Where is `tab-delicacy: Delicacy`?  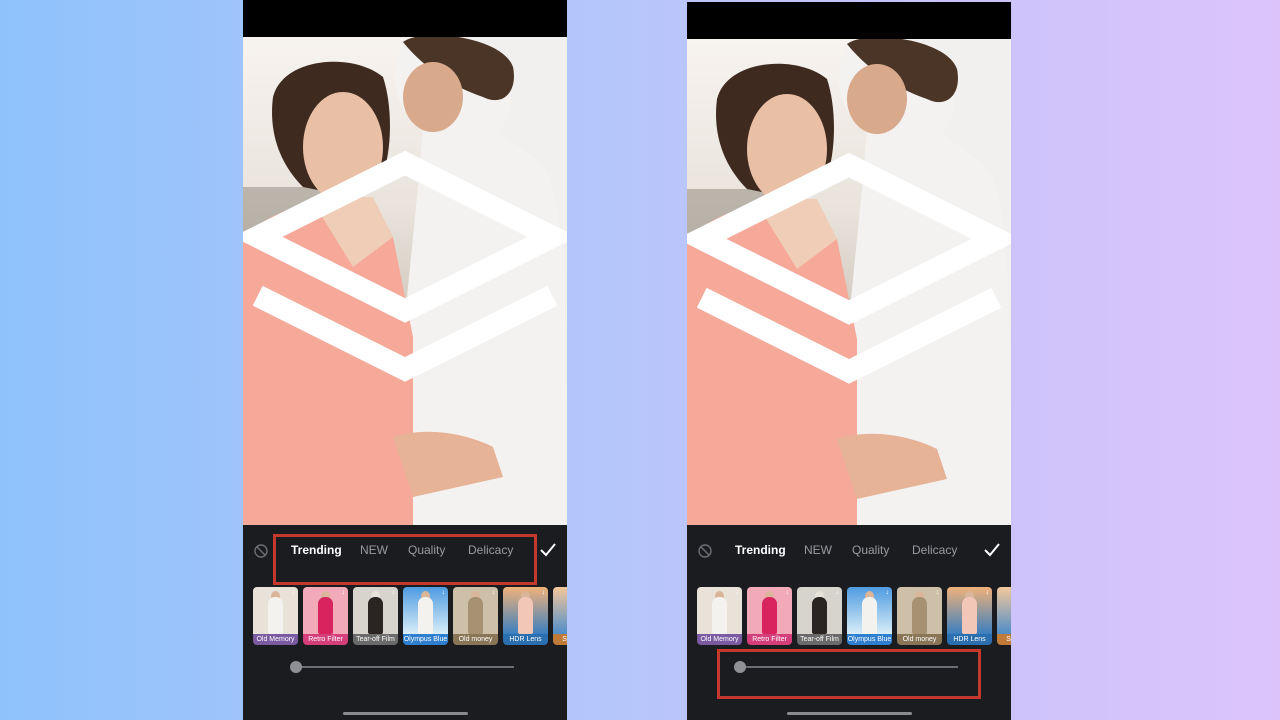
tab-delicacy: Delicacy is located at coordinates (934, 550).